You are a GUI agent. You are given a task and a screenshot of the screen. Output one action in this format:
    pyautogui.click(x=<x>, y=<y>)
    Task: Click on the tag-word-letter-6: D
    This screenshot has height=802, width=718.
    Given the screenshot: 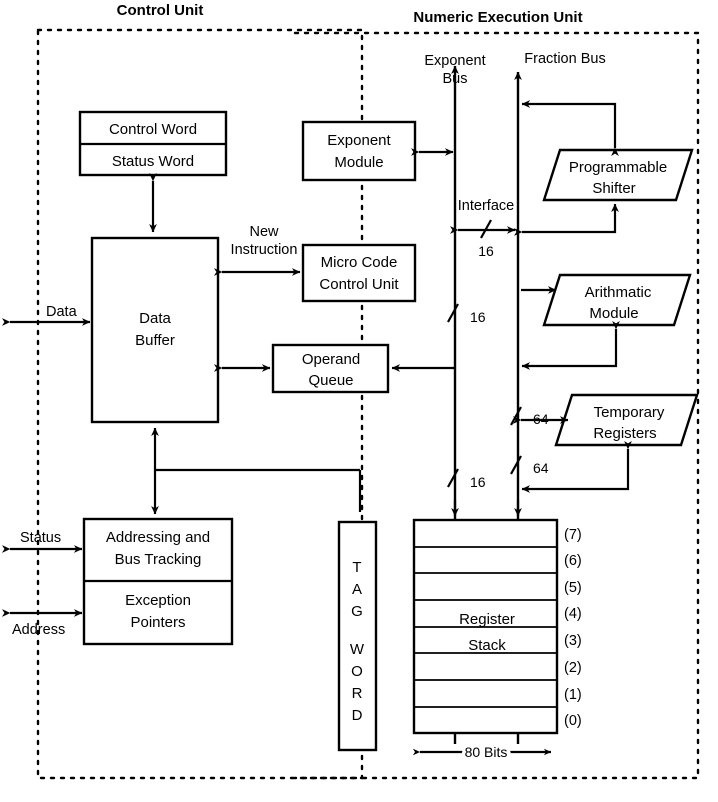 What is the action you would take?
    pyautogui.click(x=357, y=715)
    